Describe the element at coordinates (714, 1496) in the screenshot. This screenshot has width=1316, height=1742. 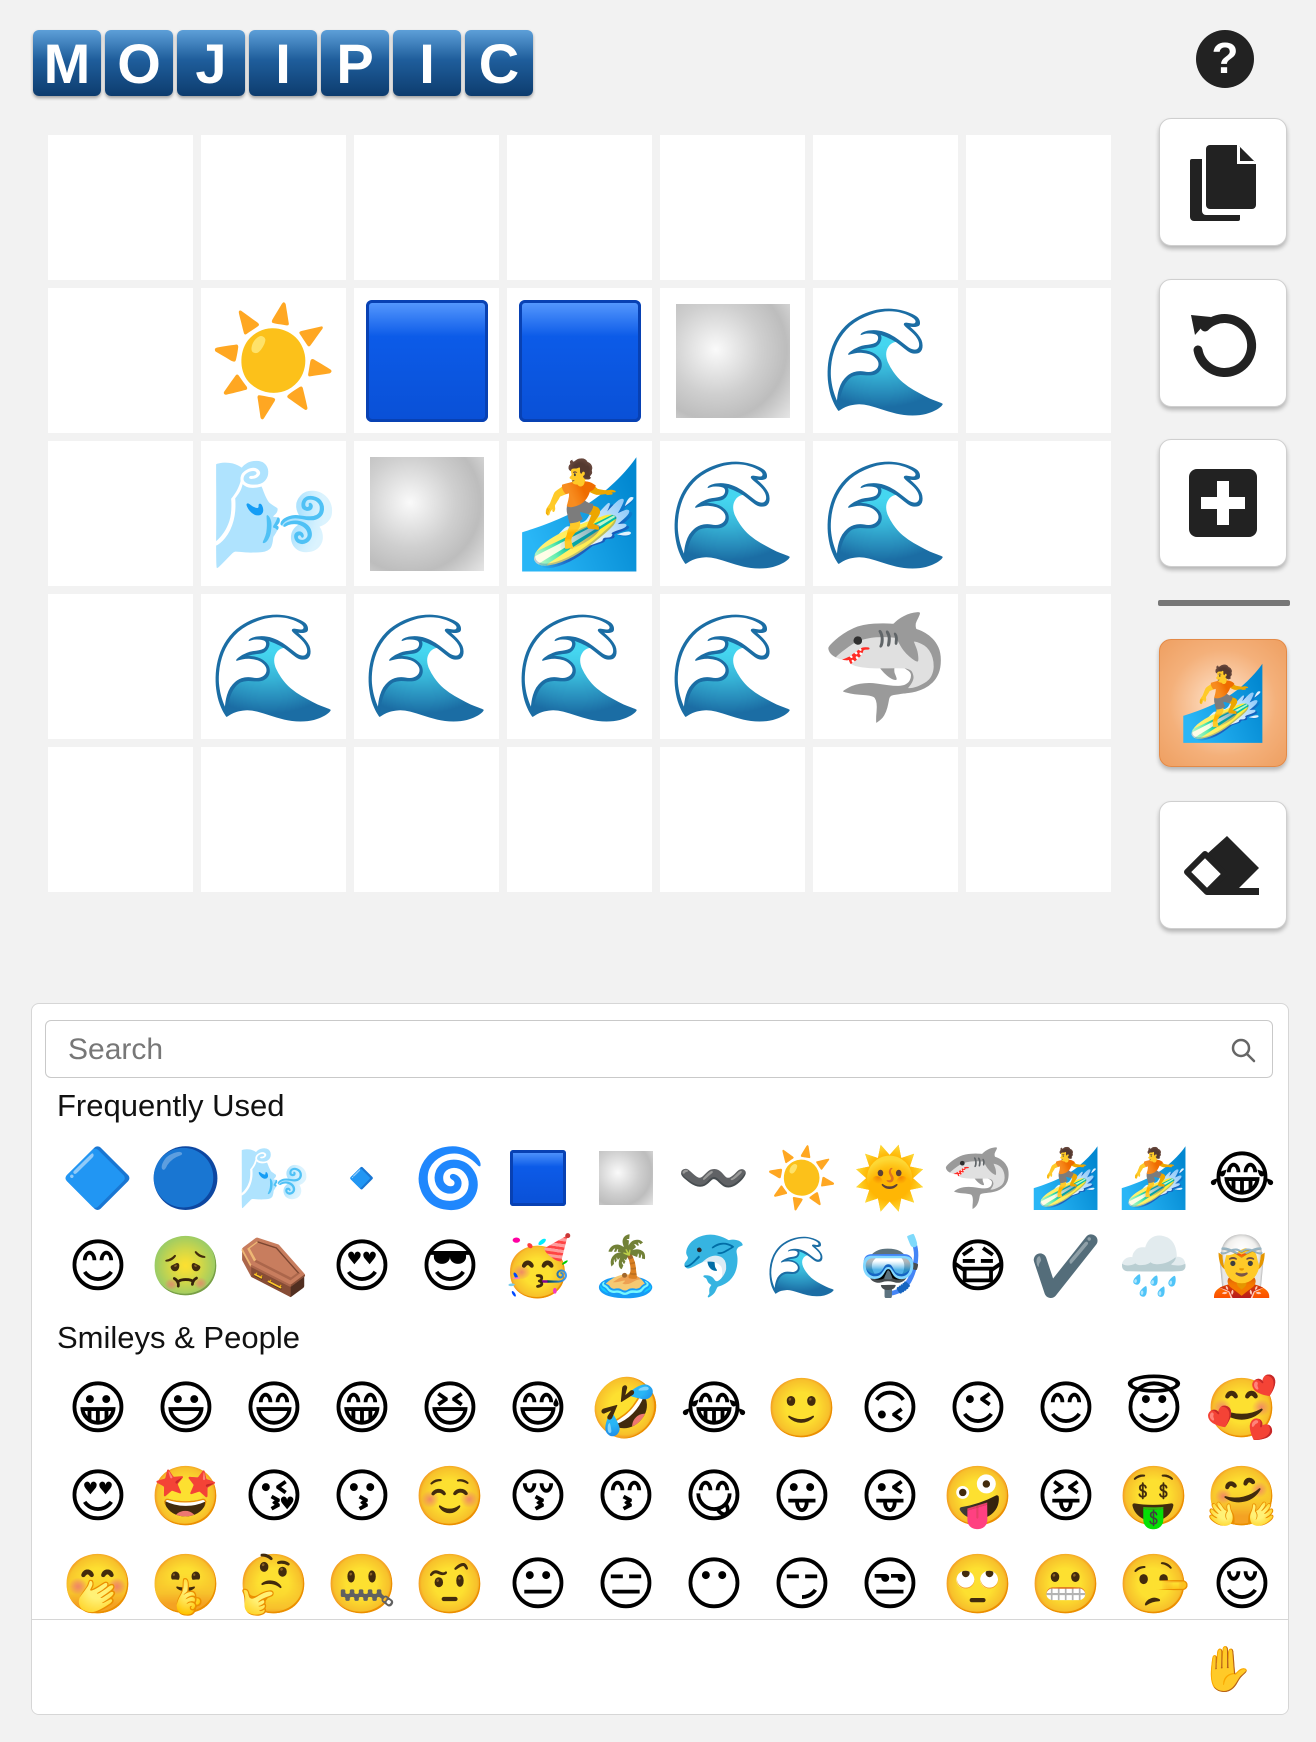
I see `emoji-option: 😋` at that location.